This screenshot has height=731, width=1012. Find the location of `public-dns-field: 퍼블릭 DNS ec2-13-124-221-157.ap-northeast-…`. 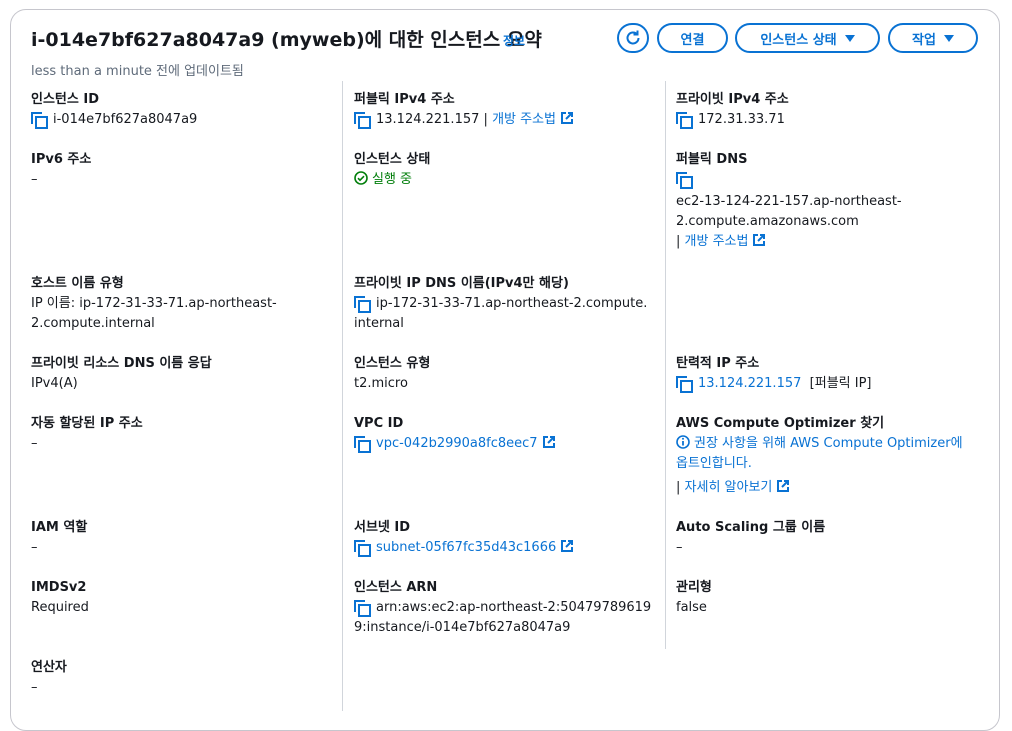

public-dns-field: 퍼블릭 DNS ec2-13-124-221-157.ap-northeast-… is located at coordinates (789, 201).